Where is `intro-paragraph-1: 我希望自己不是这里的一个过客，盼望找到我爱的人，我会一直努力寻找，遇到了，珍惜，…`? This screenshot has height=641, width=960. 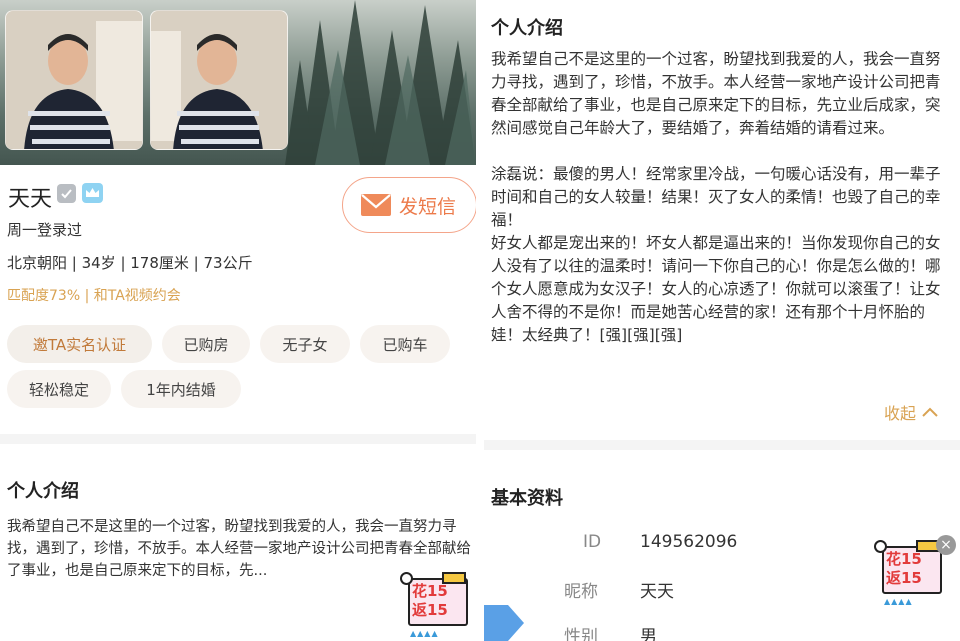 intro-paragraph-1: 我希望自己不是这里的一个过客，盼望找到我爱的人，我会一直努力寻找，遇到了，珍惜，… is located at coordinates (716, 93).